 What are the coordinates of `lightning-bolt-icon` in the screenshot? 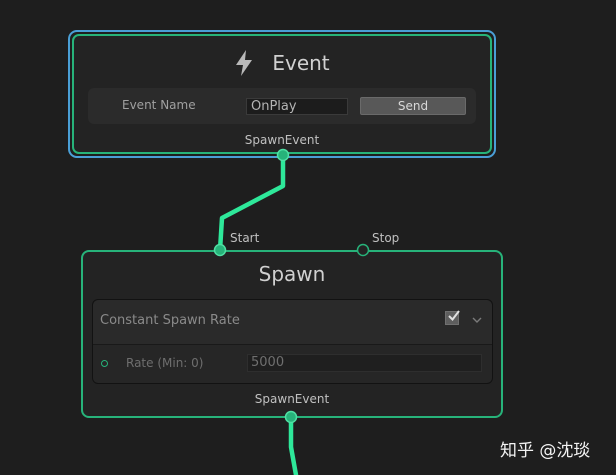 It's located at (244, 63).